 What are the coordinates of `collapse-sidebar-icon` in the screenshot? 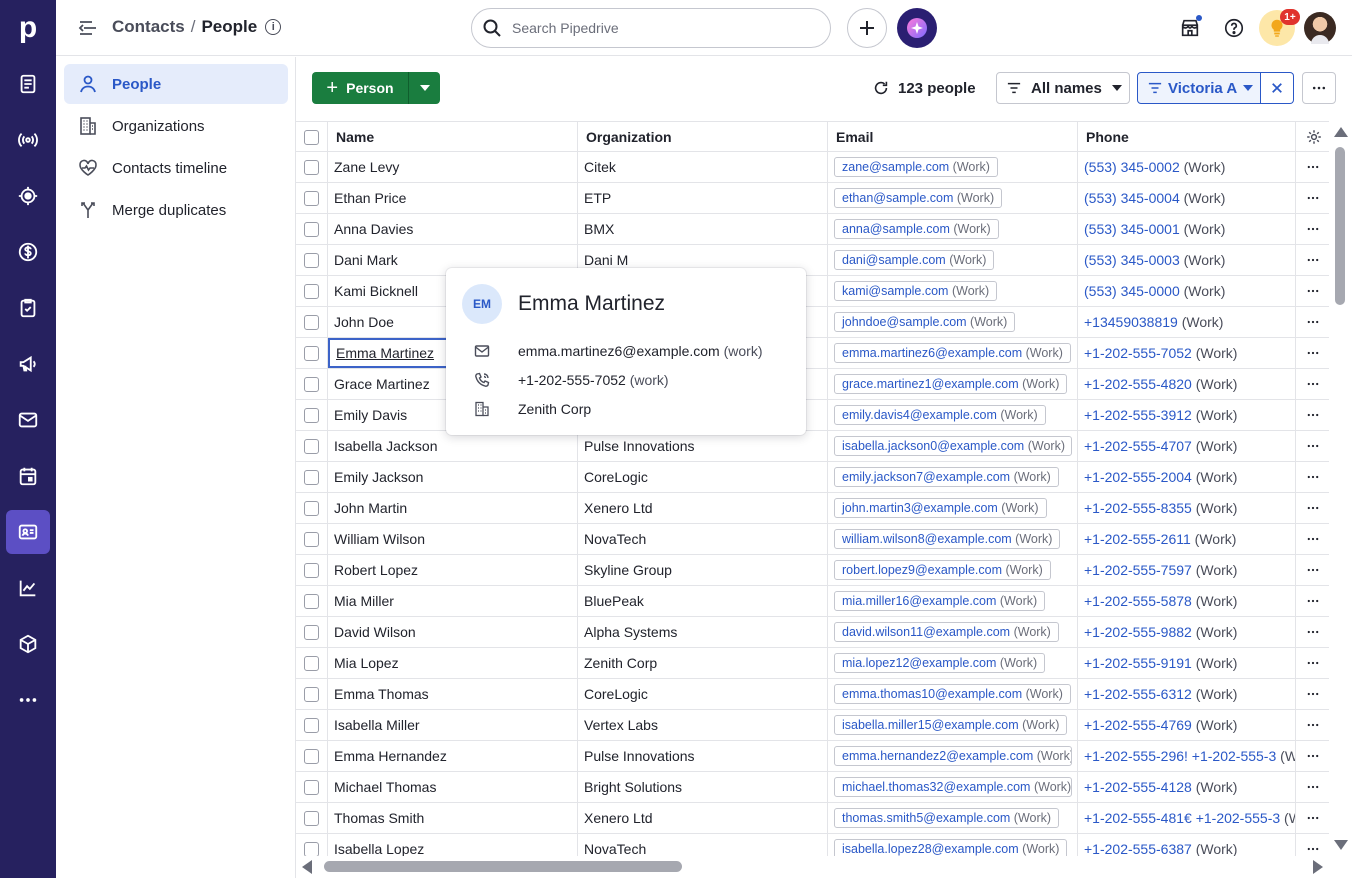 It's located at (88, 28).